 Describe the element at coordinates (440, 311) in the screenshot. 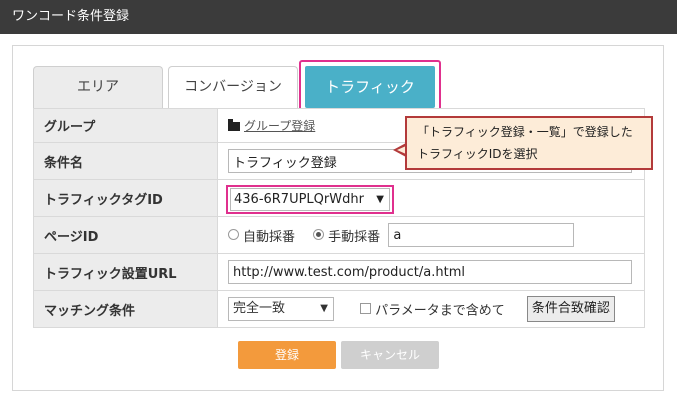

I see `include-params-label: パラメータまで含めて` at that location.